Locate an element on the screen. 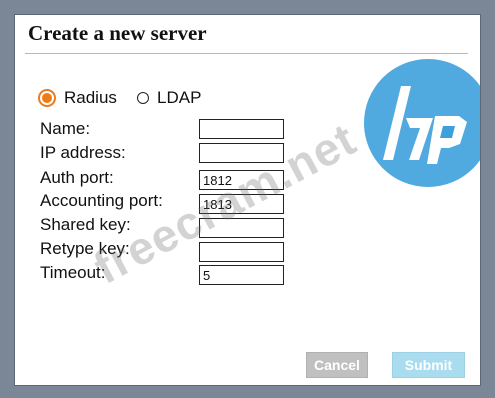 Image resolution: width=495 pixels, height=398 pixels. ldap-radio-label: LDAP is located at coordinates (179, 97).